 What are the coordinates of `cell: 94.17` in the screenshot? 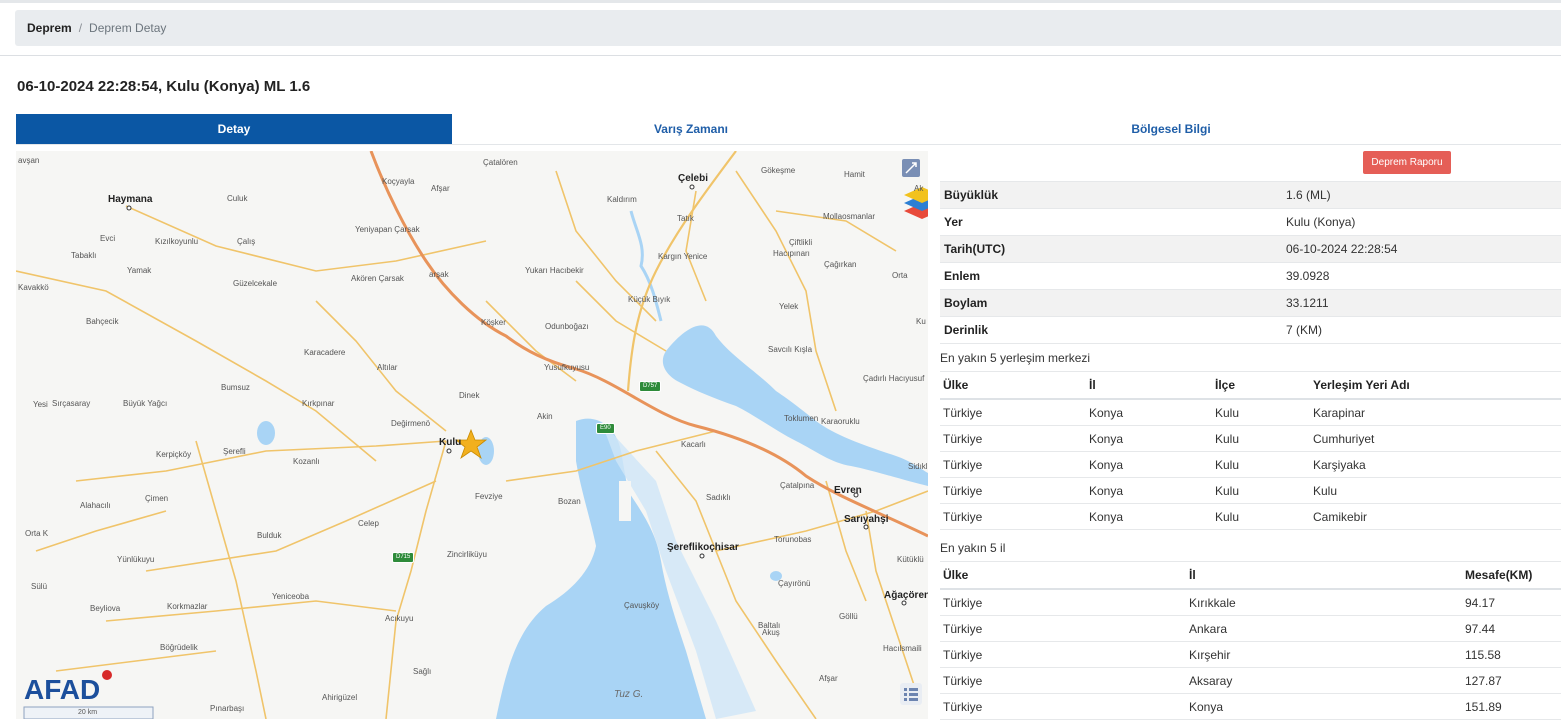 It's located at (1511, 602).